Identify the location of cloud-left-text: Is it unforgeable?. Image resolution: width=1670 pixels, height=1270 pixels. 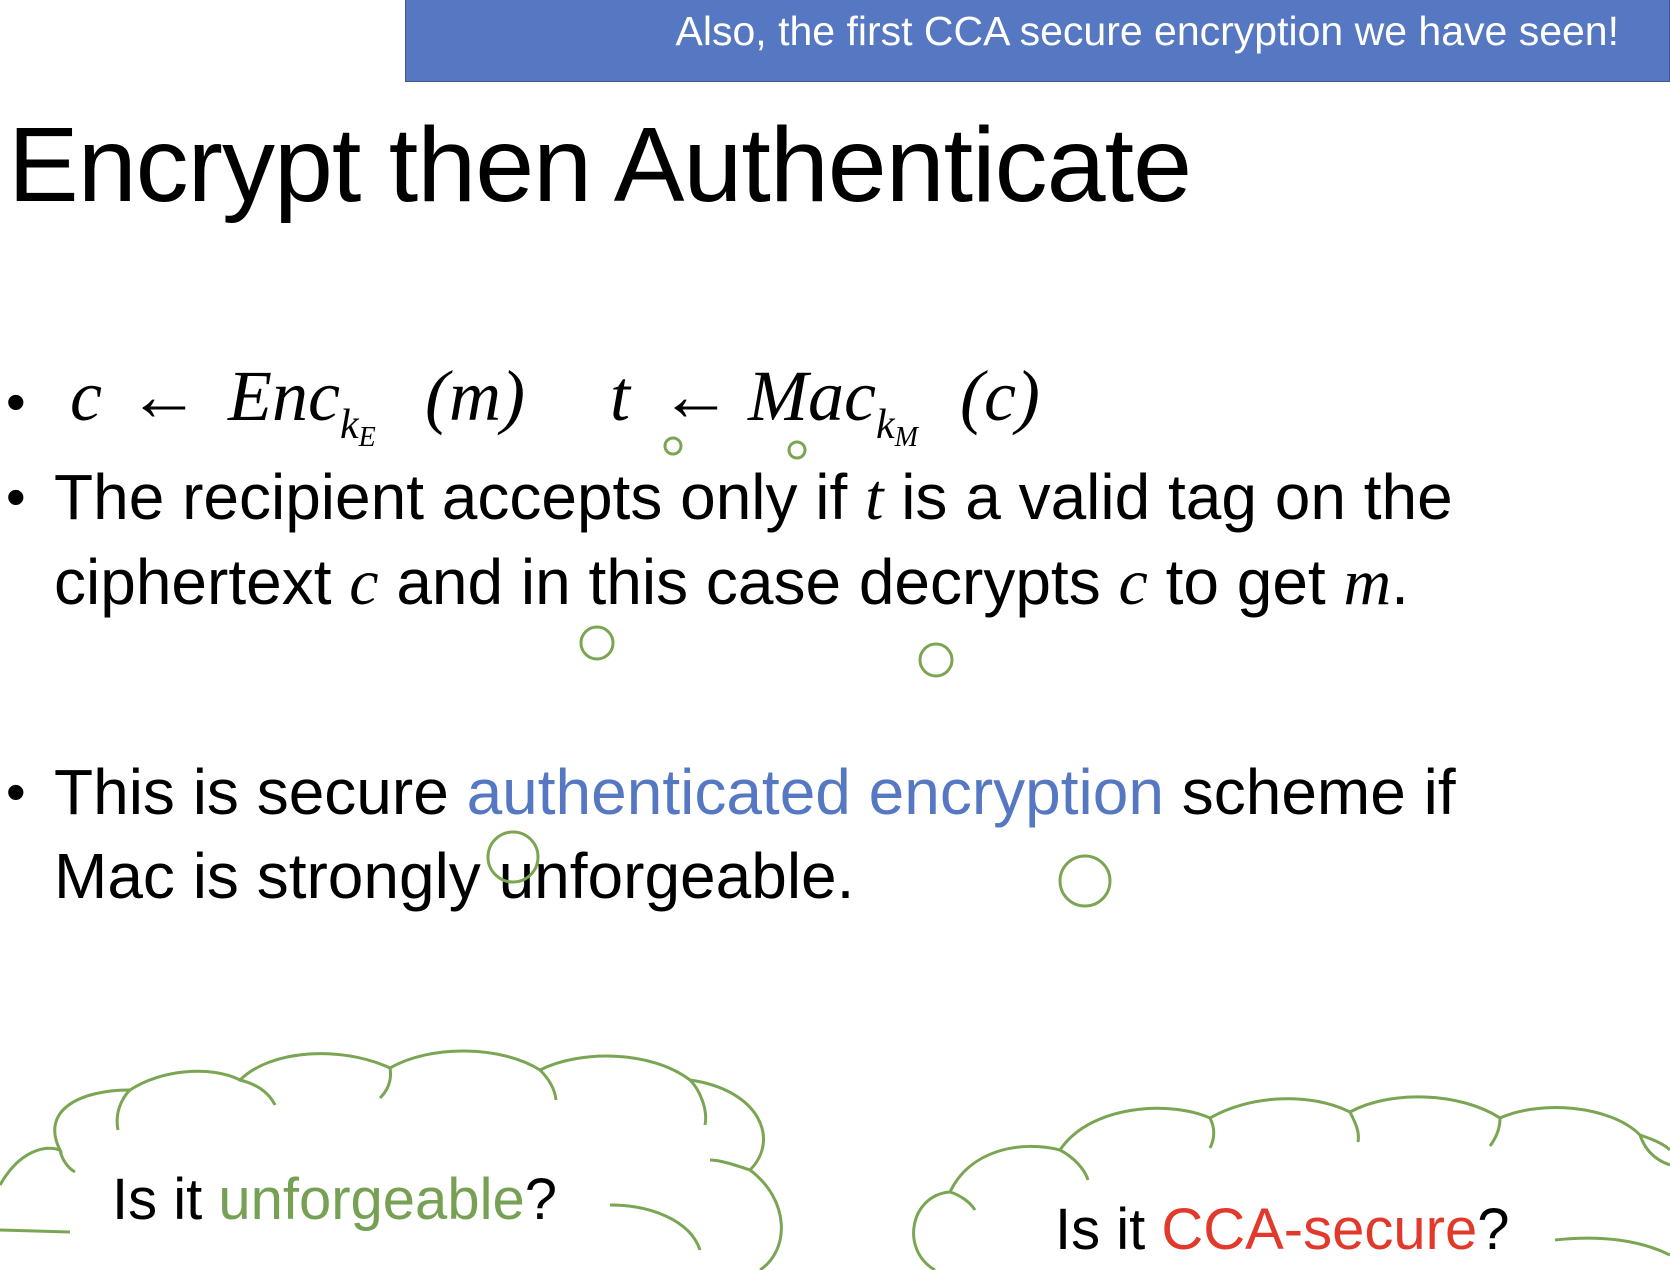
(334, 1199).